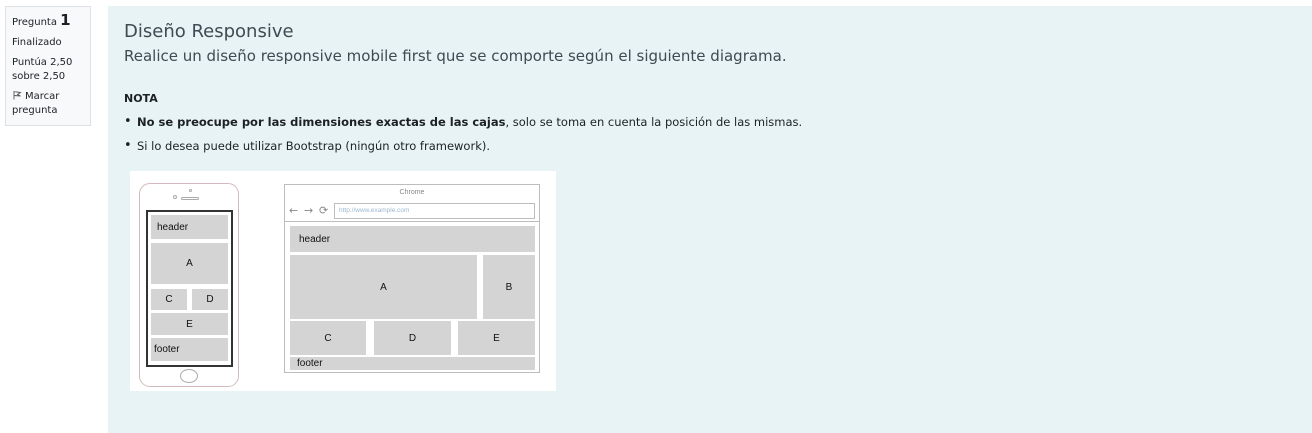 The width and height of the screenshot is (1312, 433). What do you see at coordinates (209, 31) in the screenshot?
I see `question-title: Diseño Responsive` at bounding box center [209, 31].